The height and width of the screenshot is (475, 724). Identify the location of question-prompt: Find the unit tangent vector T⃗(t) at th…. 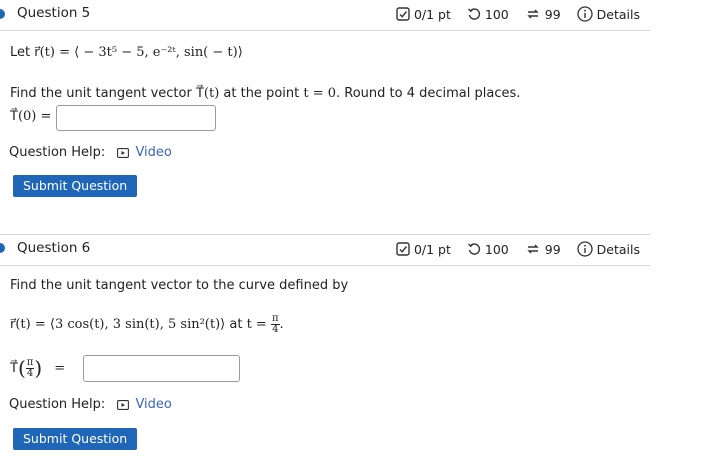
(265, 93).